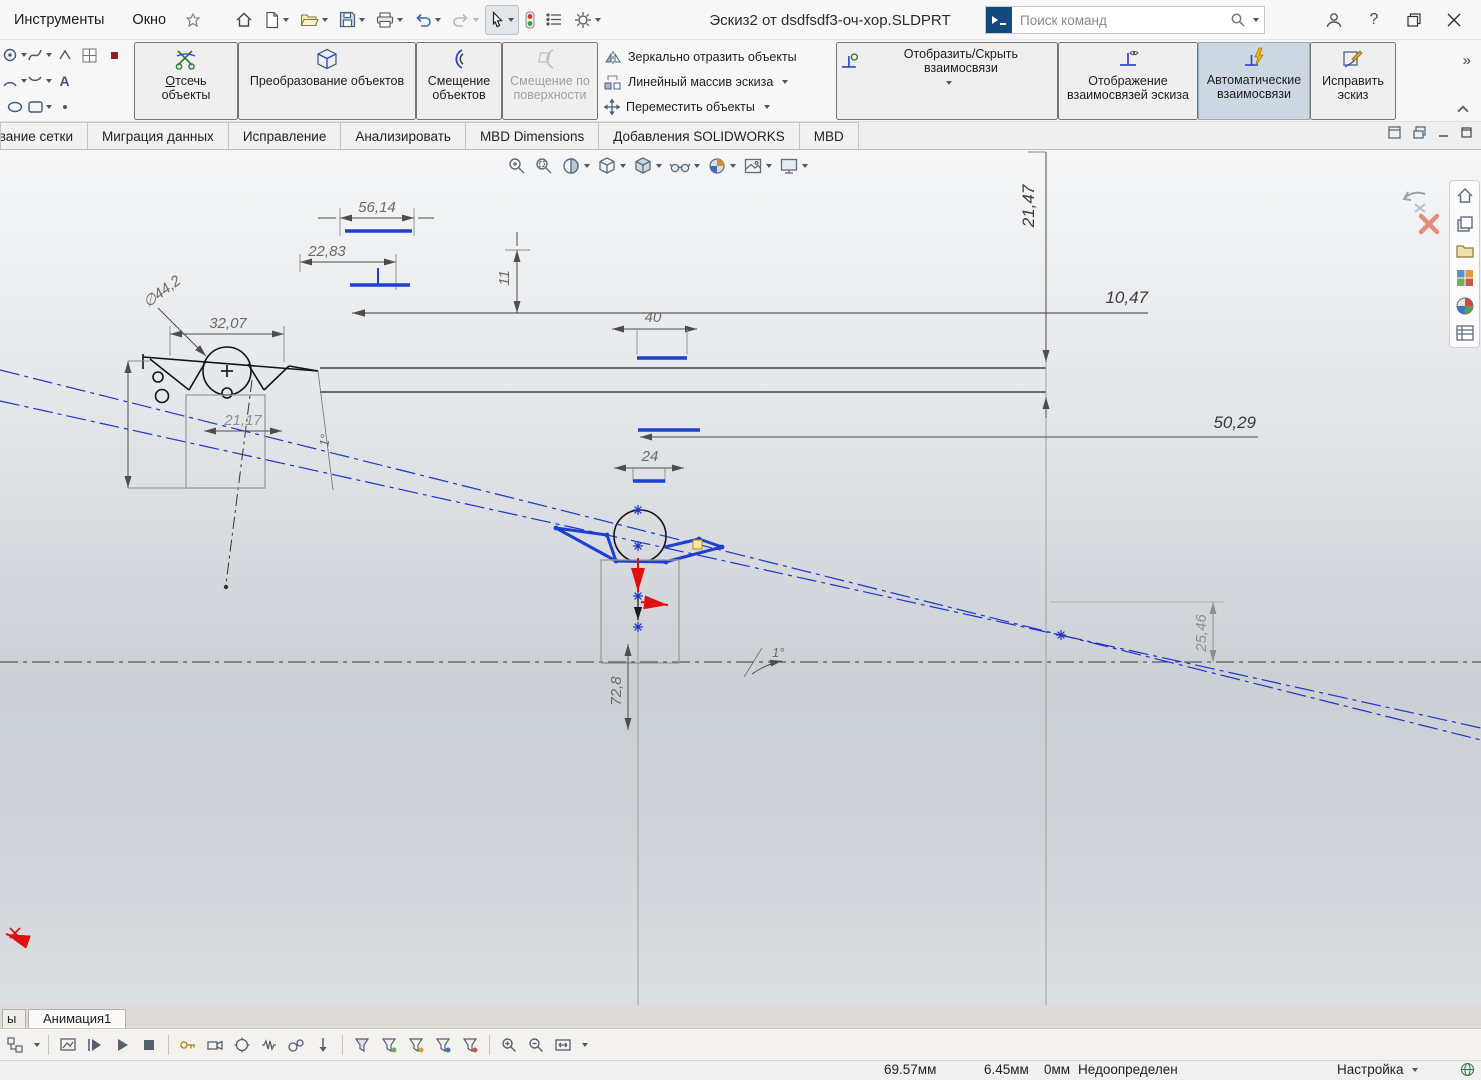  Describe the element at coordinates (158, 135) in the screenshot. I see `tab-data-migration: Миграция данных` at that location.